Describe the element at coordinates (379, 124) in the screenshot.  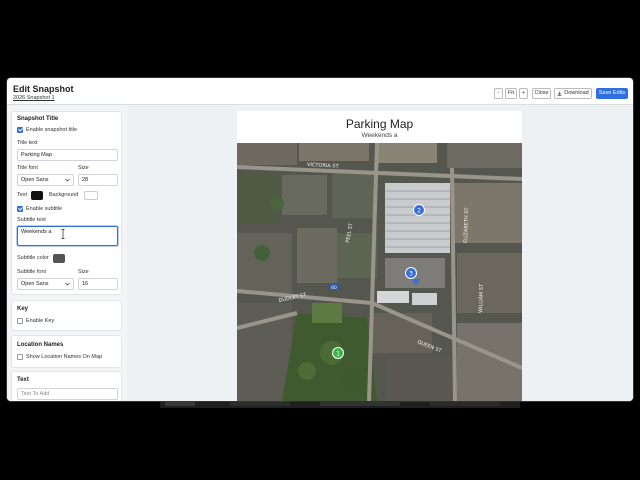
I see `preview-title: Parking Map` at that location.